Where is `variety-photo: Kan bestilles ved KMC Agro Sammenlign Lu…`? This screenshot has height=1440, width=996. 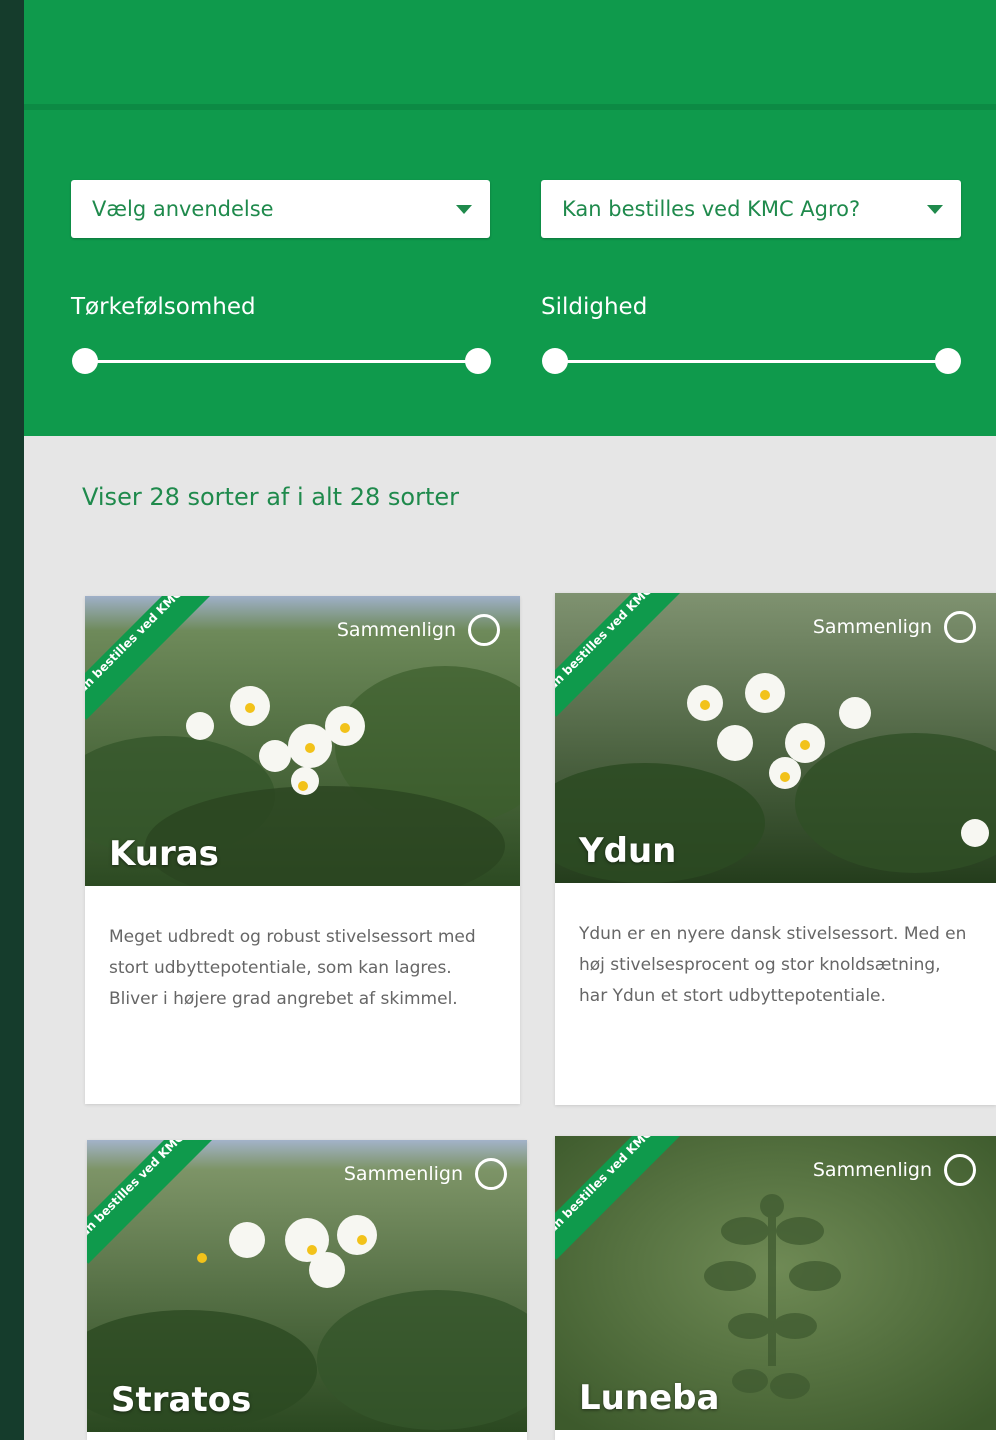 variety-photo: Kan bestilles ved KMC Agro Sammenlign Lu… is located at coordinates (775, 1283).